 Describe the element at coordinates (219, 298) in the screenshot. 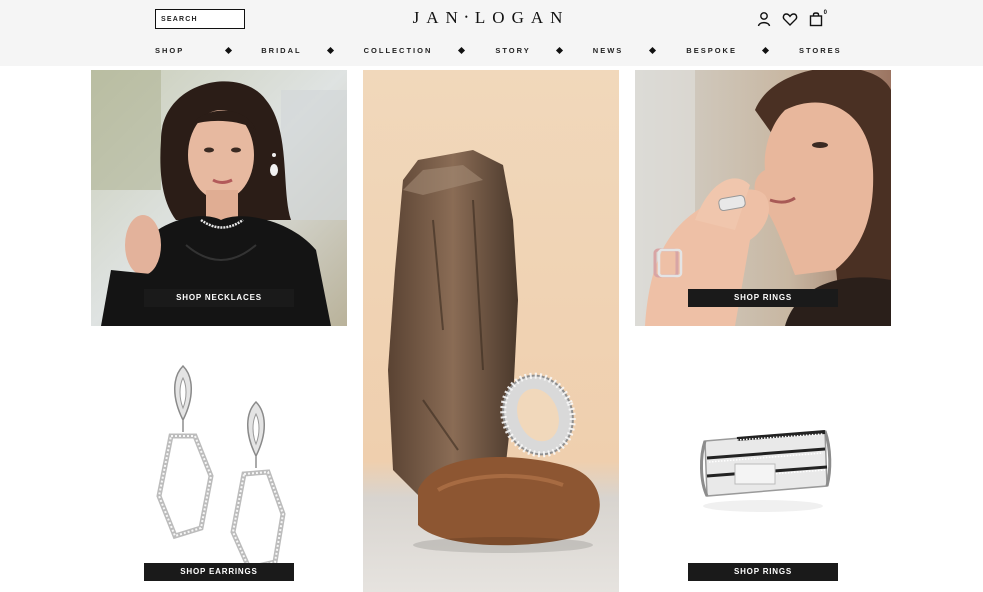

I see `shop-necklaces-button: SHOP NECKLACES` at that location.